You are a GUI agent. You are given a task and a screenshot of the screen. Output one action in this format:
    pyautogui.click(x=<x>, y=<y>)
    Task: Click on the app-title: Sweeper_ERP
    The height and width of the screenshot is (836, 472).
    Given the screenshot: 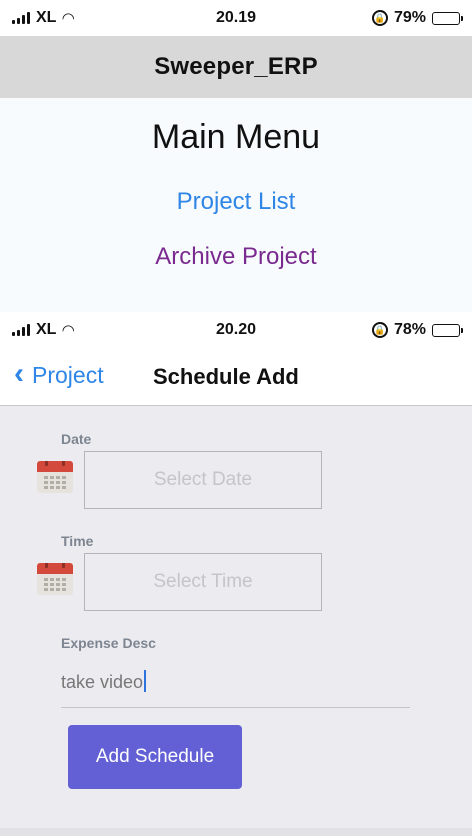 What is the action you would take?
    pyautogui.click(x=236, y=66)
    